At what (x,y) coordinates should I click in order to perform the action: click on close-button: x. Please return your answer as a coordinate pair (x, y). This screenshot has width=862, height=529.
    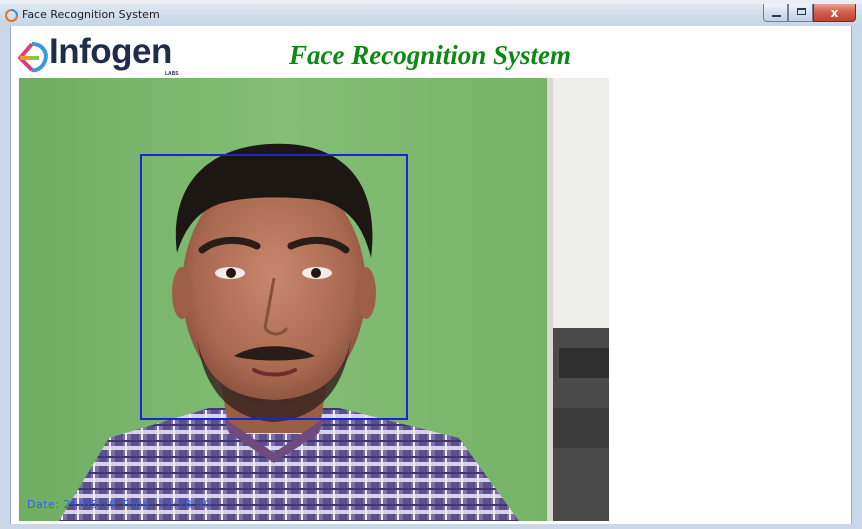
    Looking at the image, I should click on (834, 13).